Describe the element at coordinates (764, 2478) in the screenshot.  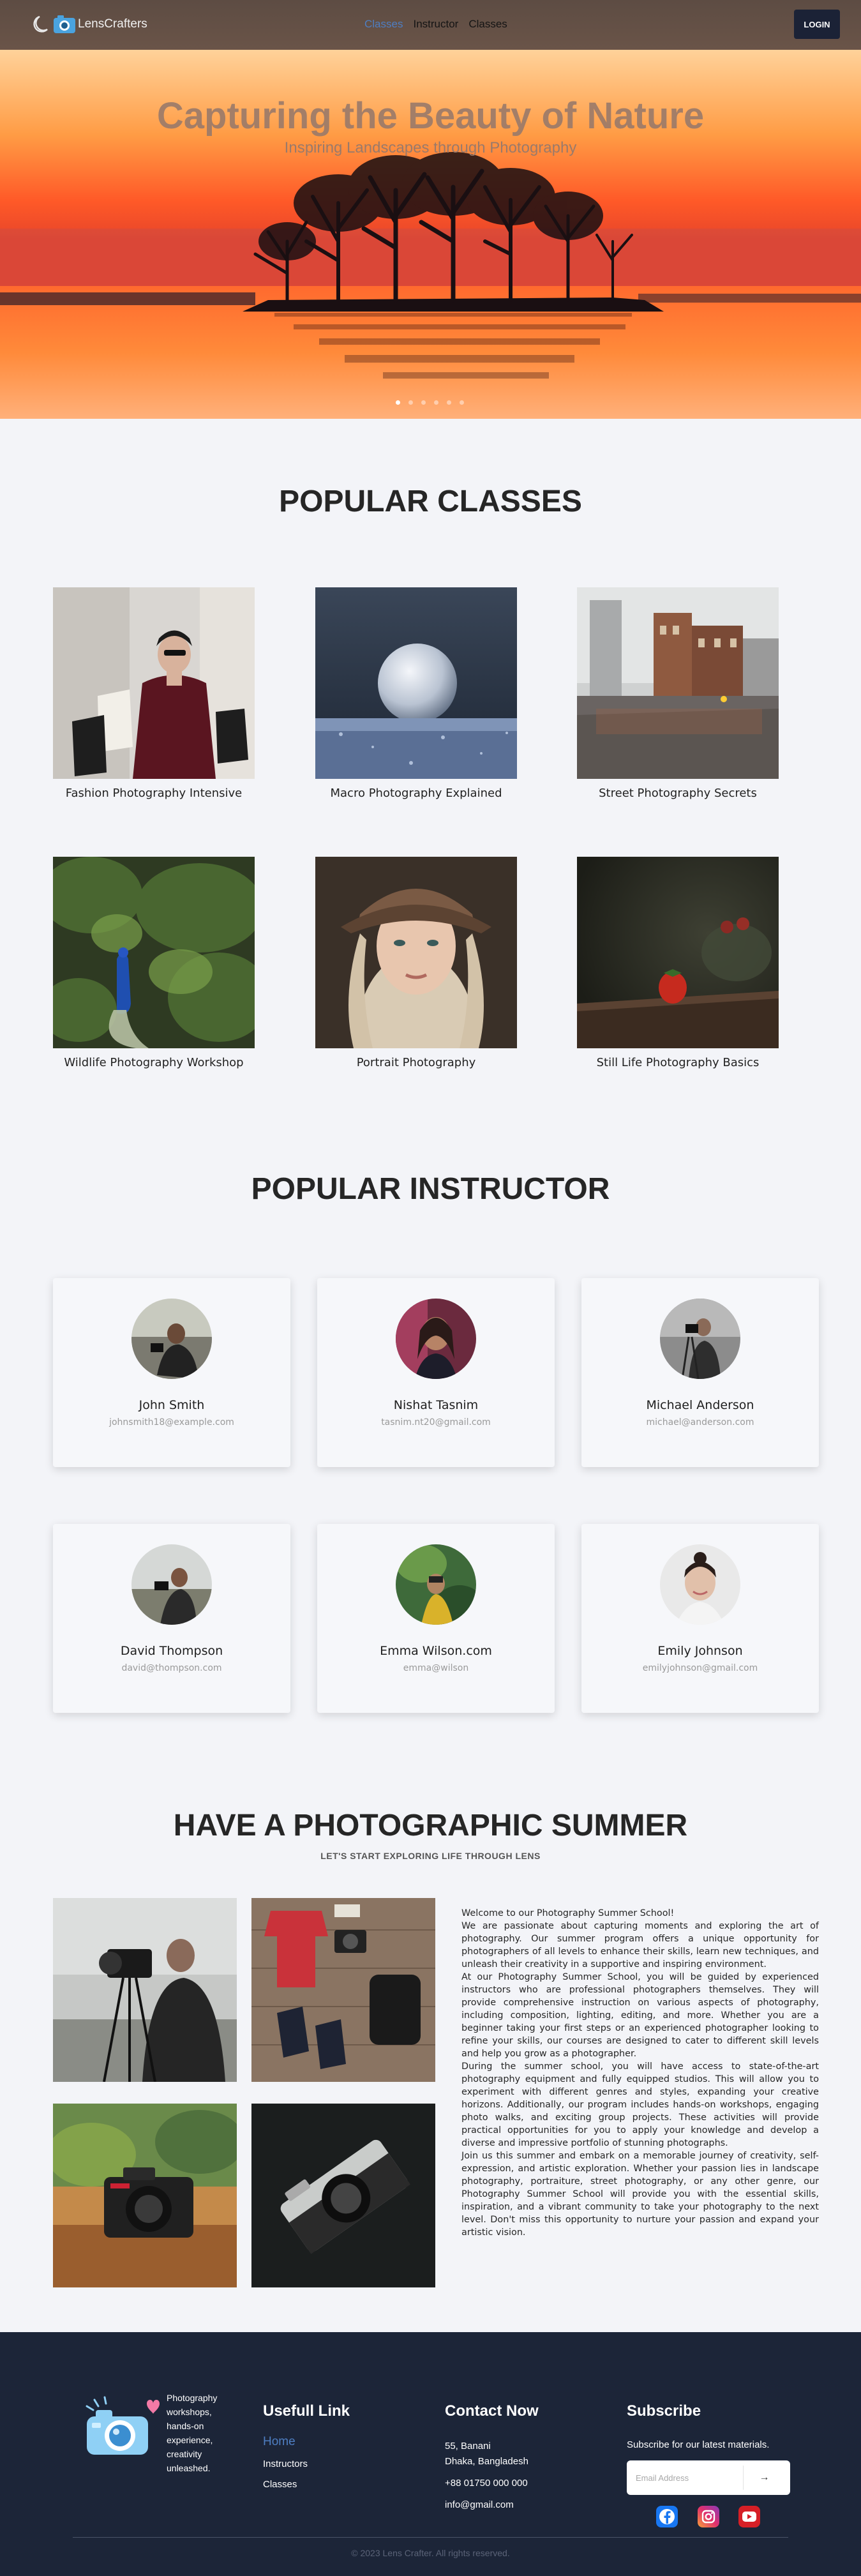
I see `subscribe-submit-button: →` at that location.